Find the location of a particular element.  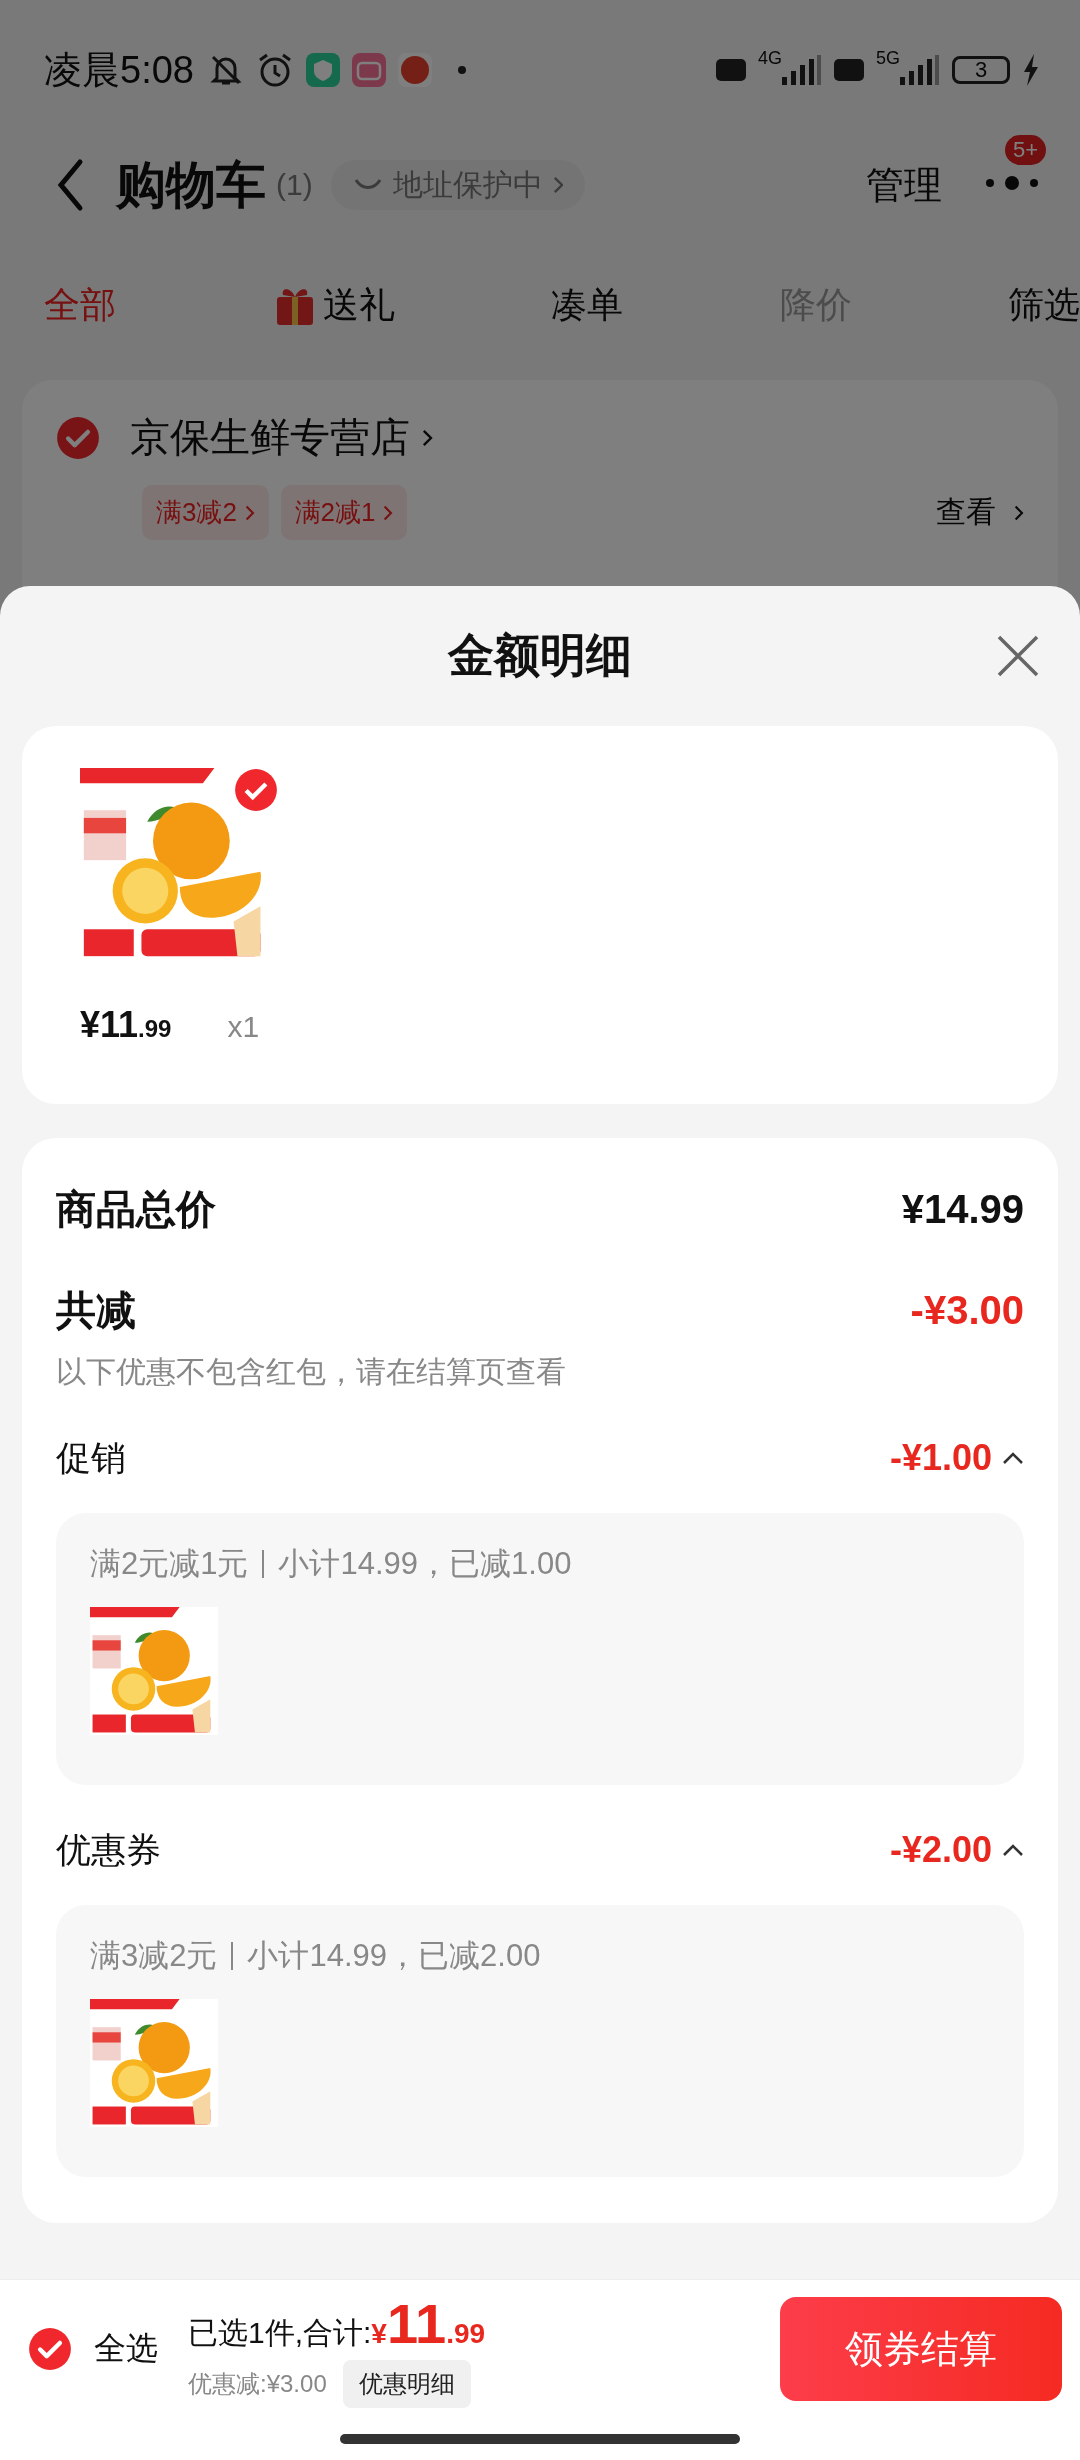

discount-amount: -¥1.00 is located at coordinates (940, 1458).